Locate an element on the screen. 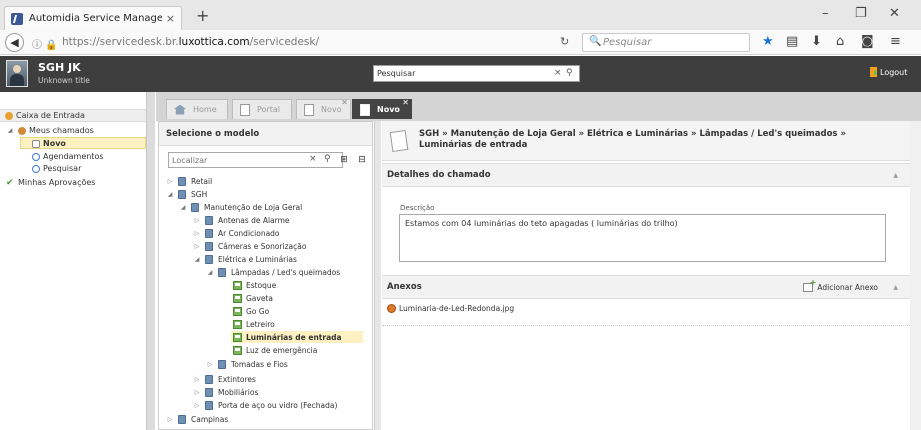 The image size is (921, 430). tree-node-label: Manutenção de Loja Geral is located at coordinates (253, 207).